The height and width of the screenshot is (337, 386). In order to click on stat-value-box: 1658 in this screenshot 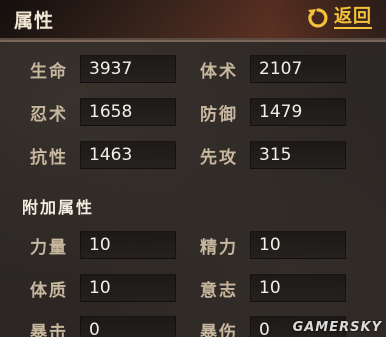, I will do `click(128, 112)`.